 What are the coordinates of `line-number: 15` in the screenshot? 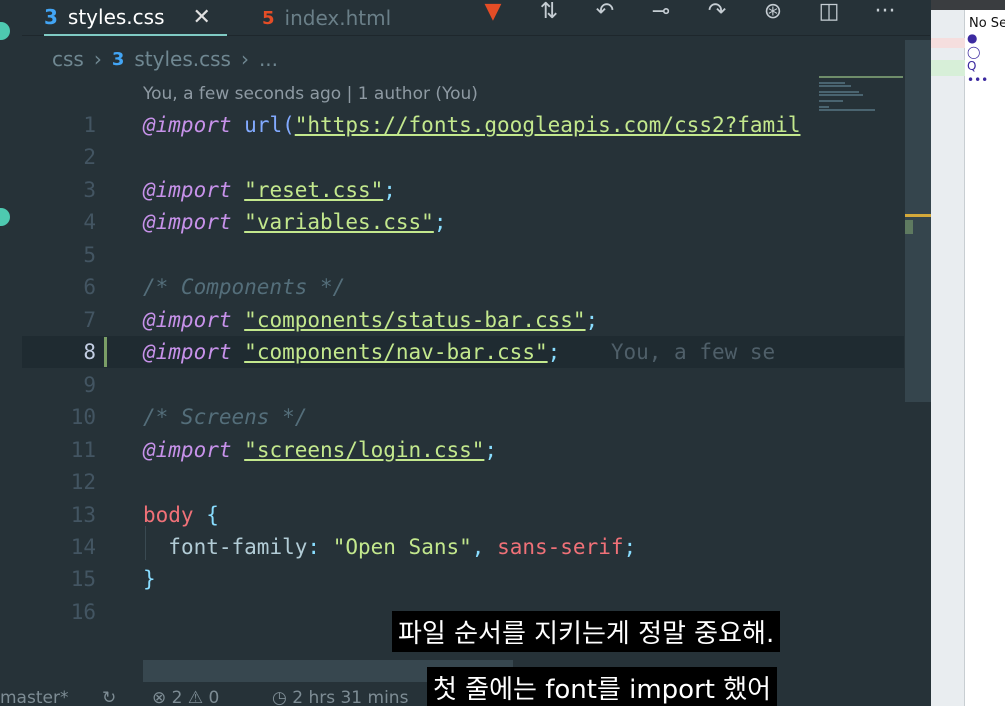 It's located at (83, 579).